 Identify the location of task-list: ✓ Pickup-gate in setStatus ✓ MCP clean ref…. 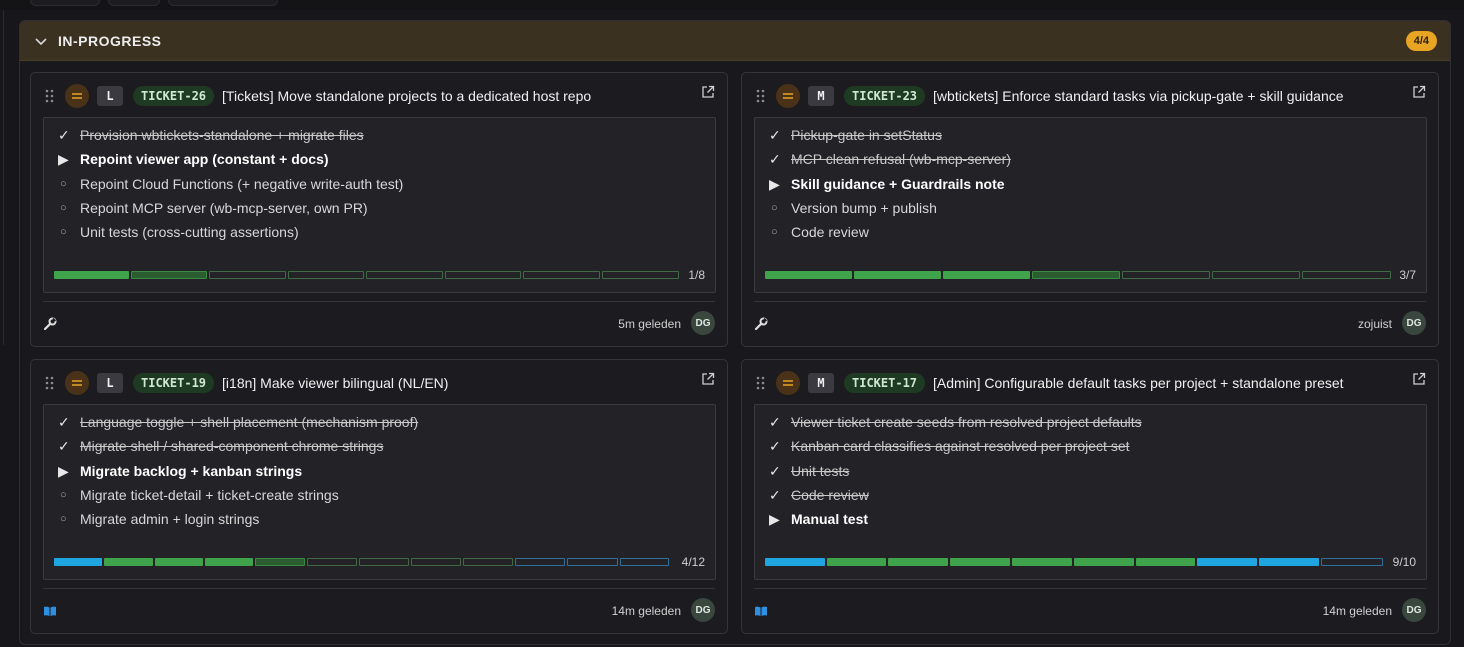
(1090, 205).